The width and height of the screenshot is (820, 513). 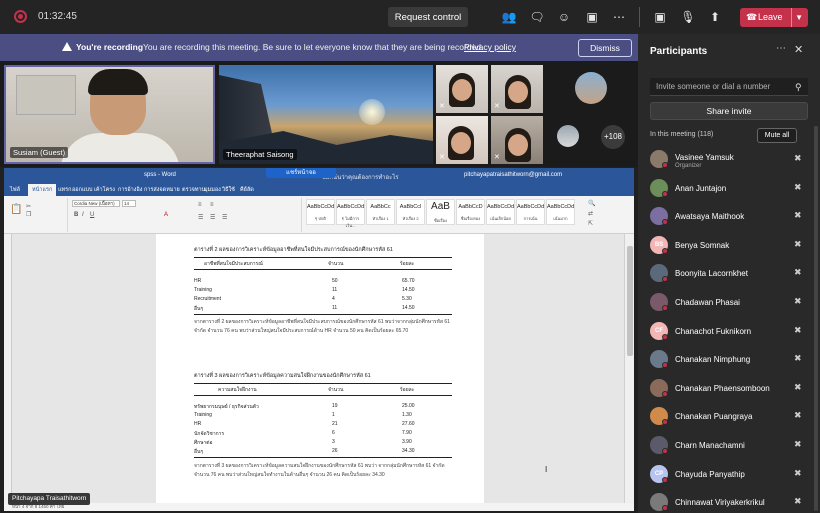 What do you see at coordinates (728, 502) in the screenshot?
I see `participant-row: Chinnawat Viriyakerkrikul ✖` at bounding box center [728, 502].